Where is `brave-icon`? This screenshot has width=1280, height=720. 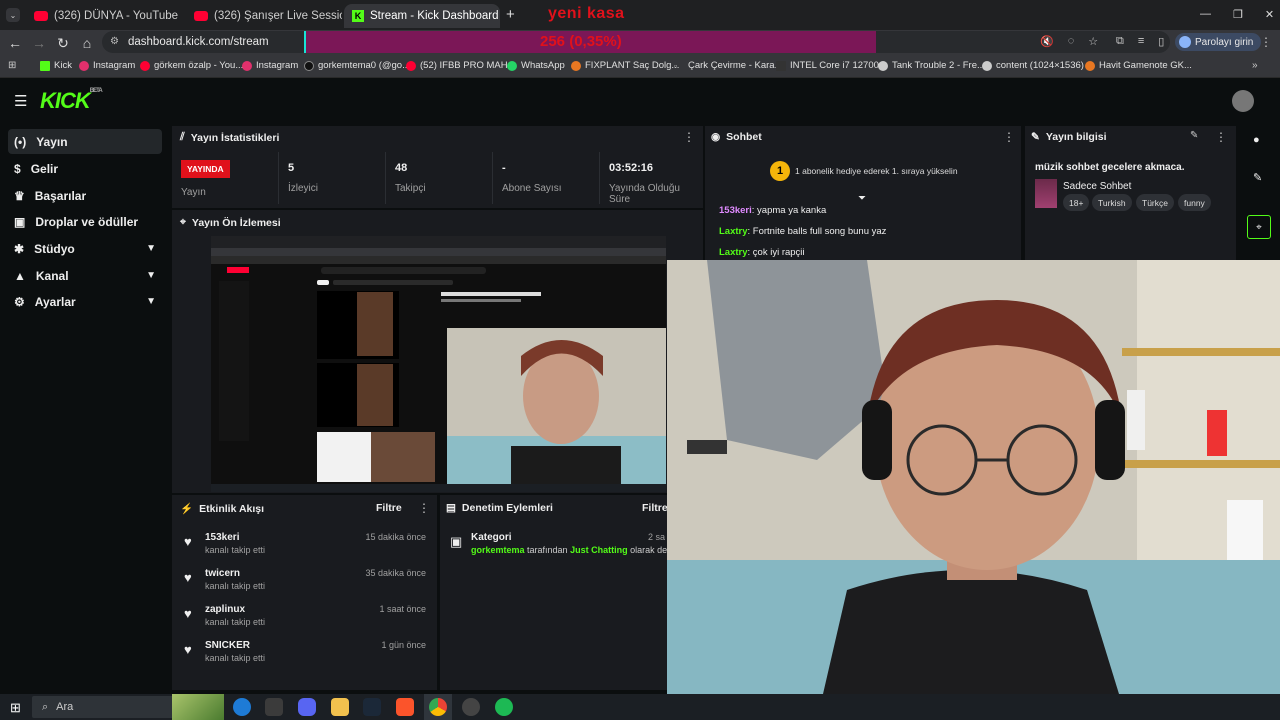
brave-icon is located at coordinates (405, 707).